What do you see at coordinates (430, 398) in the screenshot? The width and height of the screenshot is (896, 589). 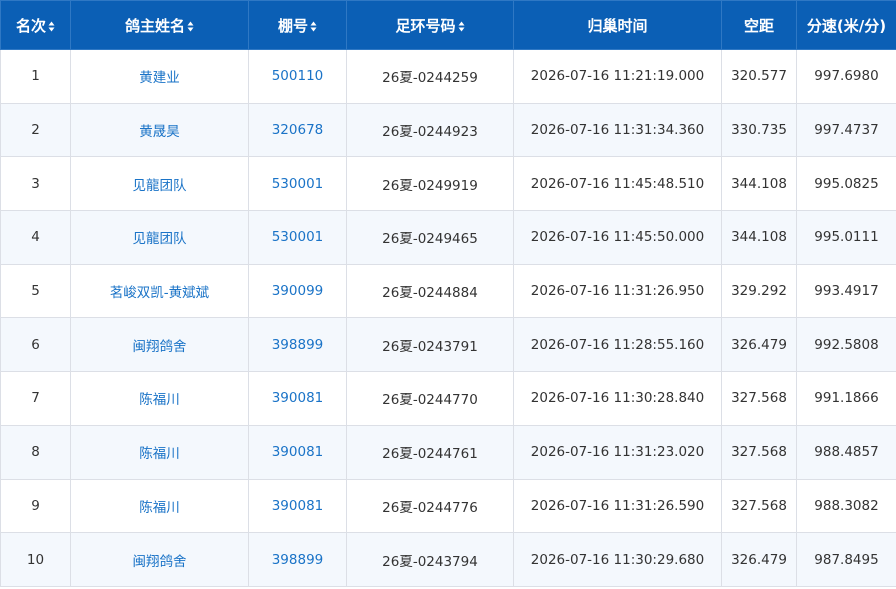 I see `cell-ring: 26夏-0244770` at bounding box center [430, 398].